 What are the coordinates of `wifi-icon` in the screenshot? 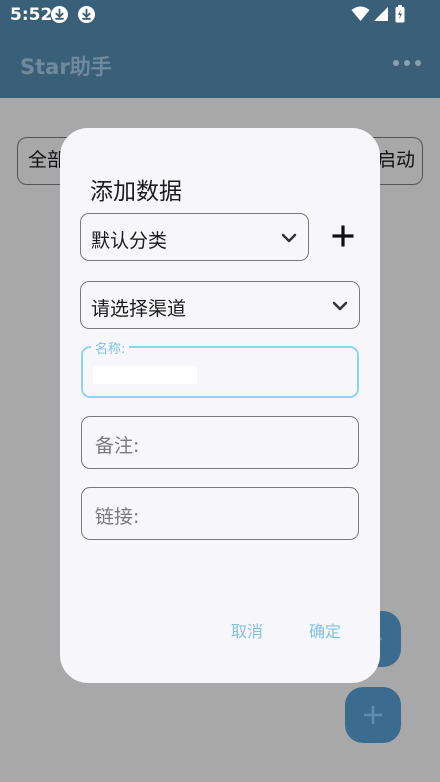 It's located at (360, 13).